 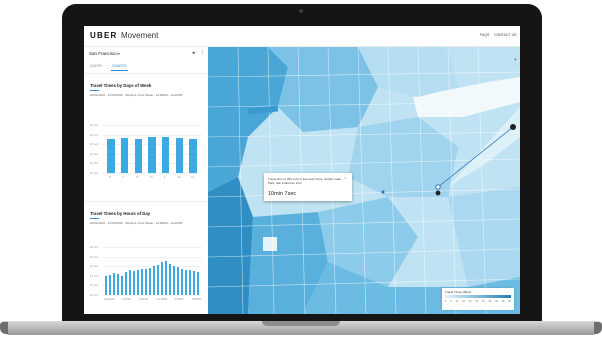 What do you see at coordinates (137, 177) in the screenshot?
I see `x-tick-label: W` at bounding box center [137, 177].